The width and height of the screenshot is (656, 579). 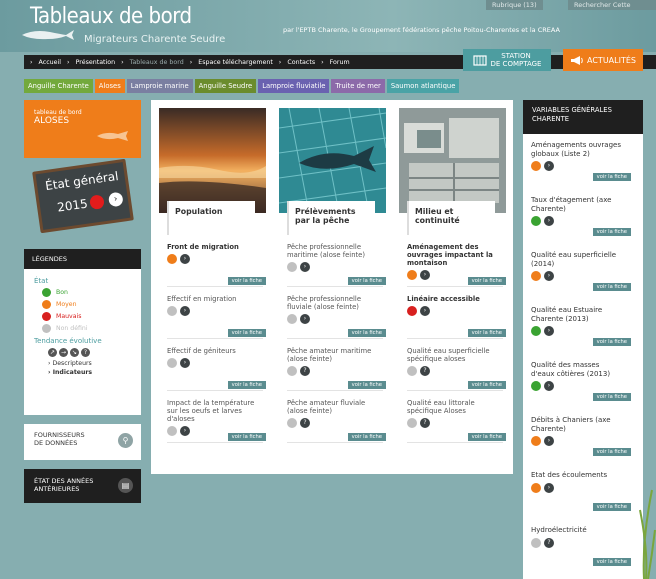 What do you see at coordinates (294, 86) in the screenshot?
I see `species-tab: Lamproie fluviatile` at bounding box center [294, 86].